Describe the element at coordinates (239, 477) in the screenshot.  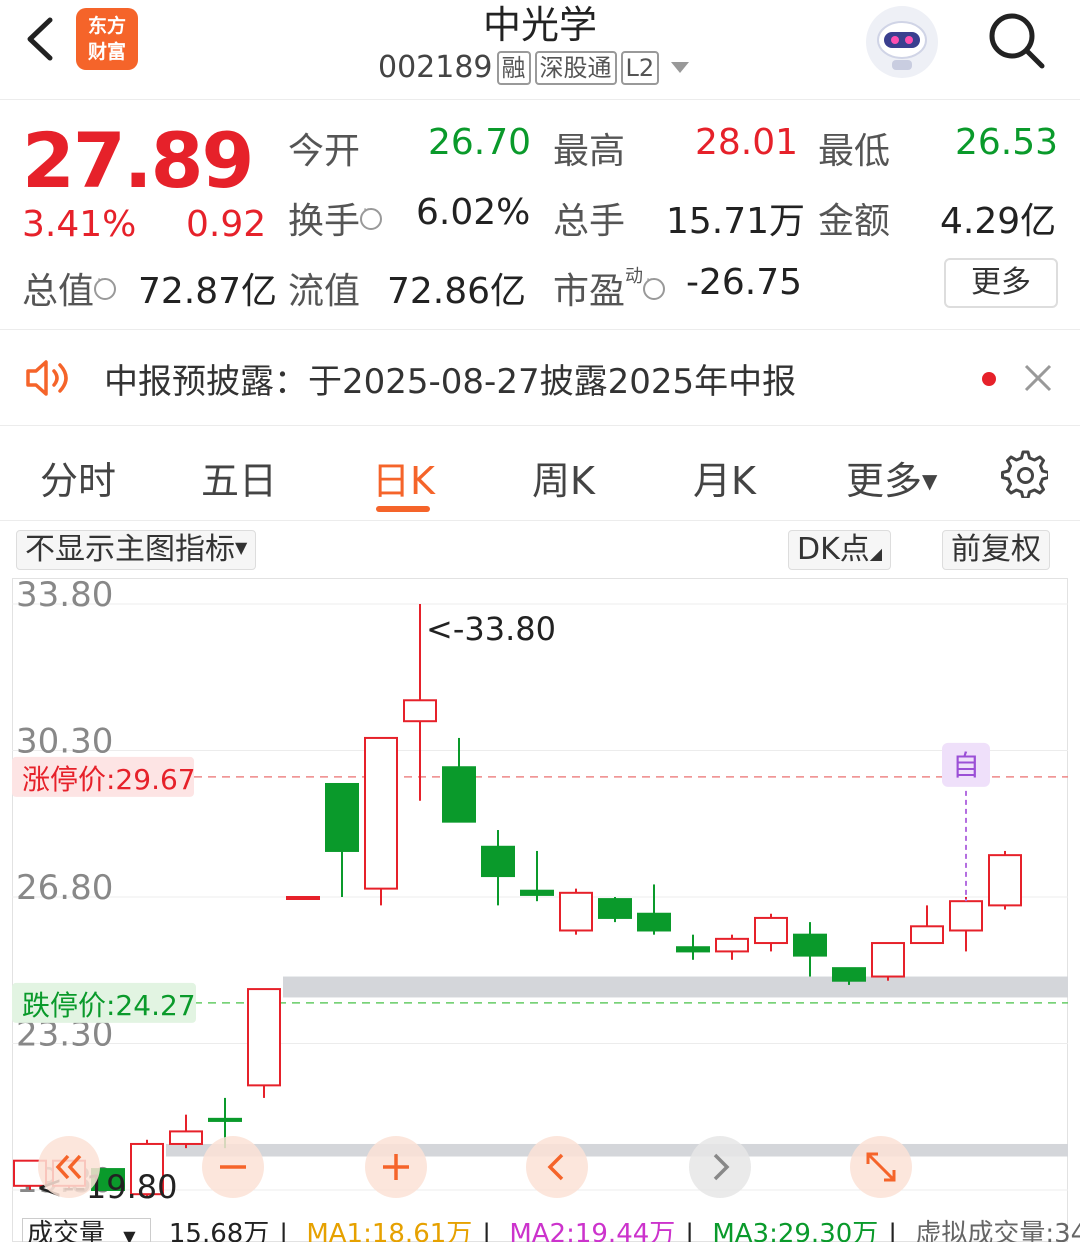
I see `tab-five-day: 五日` at that location.